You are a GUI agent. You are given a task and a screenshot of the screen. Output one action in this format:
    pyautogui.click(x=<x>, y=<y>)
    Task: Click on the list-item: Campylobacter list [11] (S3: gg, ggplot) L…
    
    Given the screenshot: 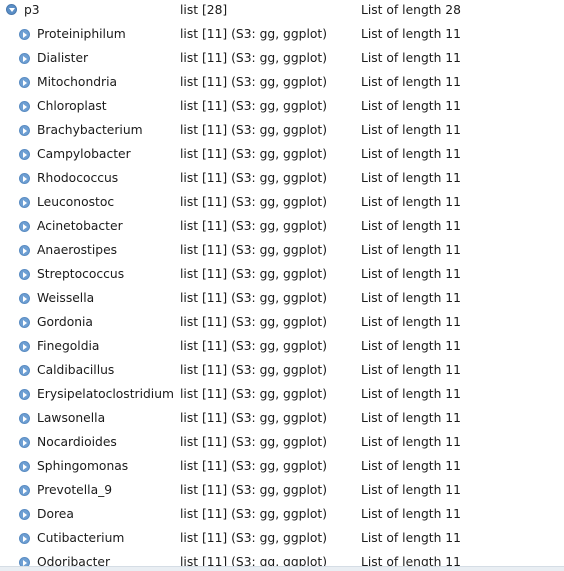 What is the action you would take?
    pyautogui.click(x=282, y=154)
    